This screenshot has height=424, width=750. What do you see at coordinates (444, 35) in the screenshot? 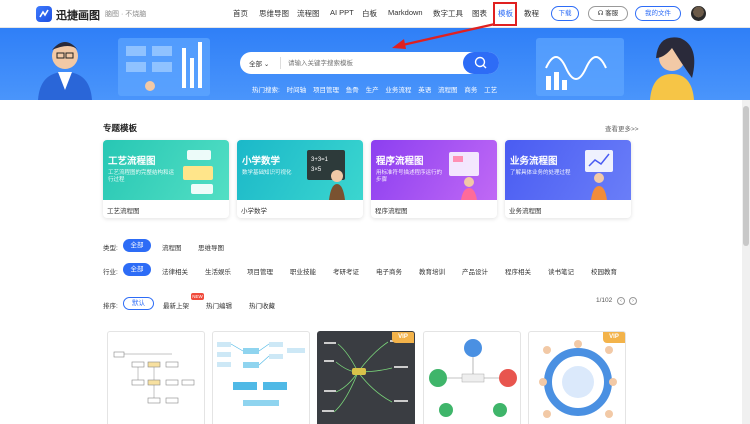
I see `annotation-arrow-icon` at bounding box center [444, 35].